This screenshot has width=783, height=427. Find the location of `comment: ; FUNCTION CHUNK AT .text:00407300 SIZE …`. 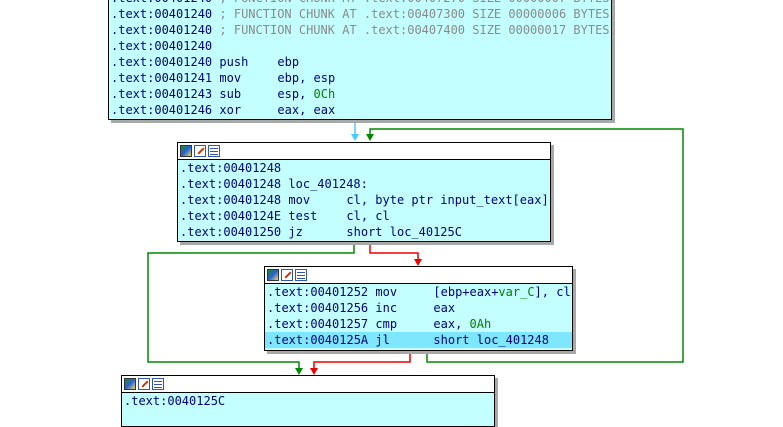

comment: ; FUNCTION CHUNK AT .text:00407300 SIZE … is located at coordinates (414, 14).